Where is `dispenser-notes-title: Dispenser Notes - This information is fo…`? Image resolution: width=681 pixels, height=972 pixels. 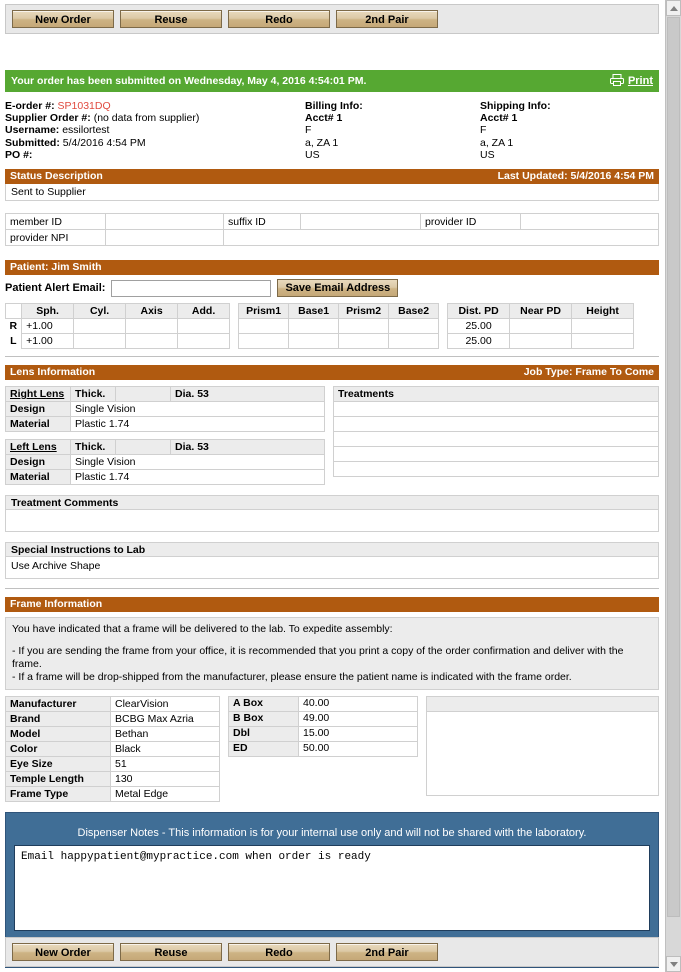 dispenser-notes-title: Dispenser Notes - This information is fo… is located at coordinates (332, 833).